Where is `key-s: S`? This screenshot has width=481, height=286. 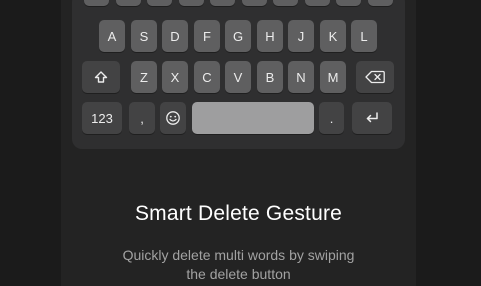
key-s: S is located at coordinates (144, 36).